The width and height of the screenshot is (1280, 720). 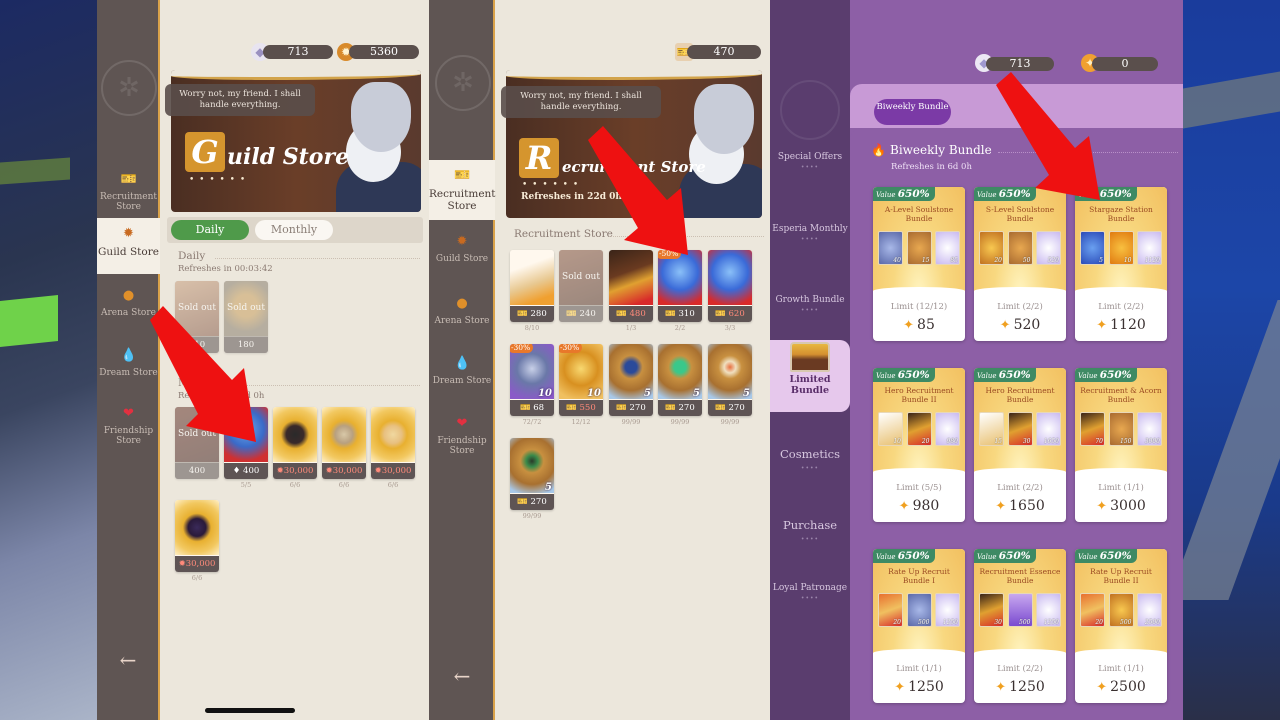 I want to click on purchase-limit: Limit (2/2), so click(x=1020, y=669).